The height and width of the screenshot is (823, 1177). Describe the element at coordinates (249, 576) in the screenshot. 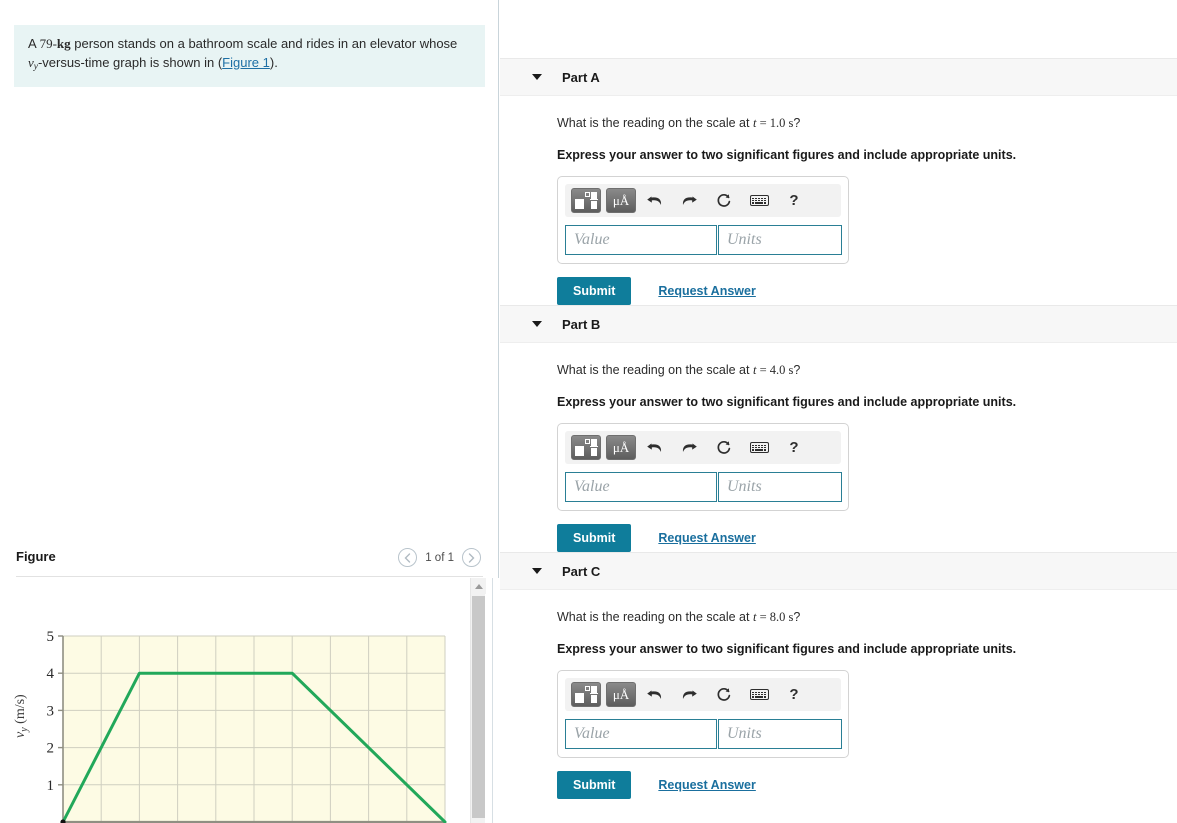

I see `figure-divider` at that location.